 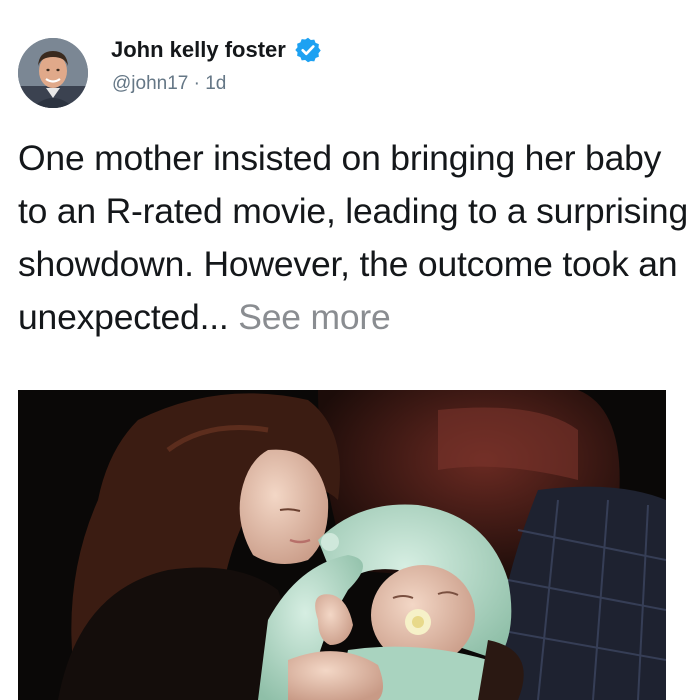 What do you see at coordinates (310, 317) in the screenshot?
I see `see-more-link: See more` at bounding box center [310, 317].